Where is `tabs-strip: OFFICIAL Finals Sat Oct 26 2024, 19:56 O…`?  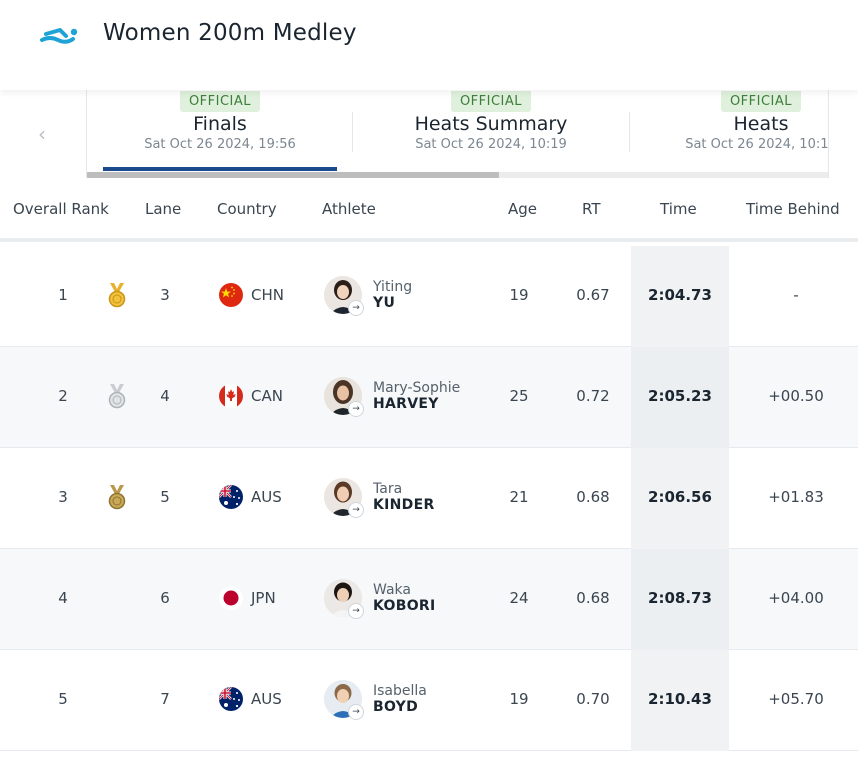 tabs-strip: OFFICIAL Finals Sat Oct 26 2024, 19:56 O… is located at coordinates (458, 131).